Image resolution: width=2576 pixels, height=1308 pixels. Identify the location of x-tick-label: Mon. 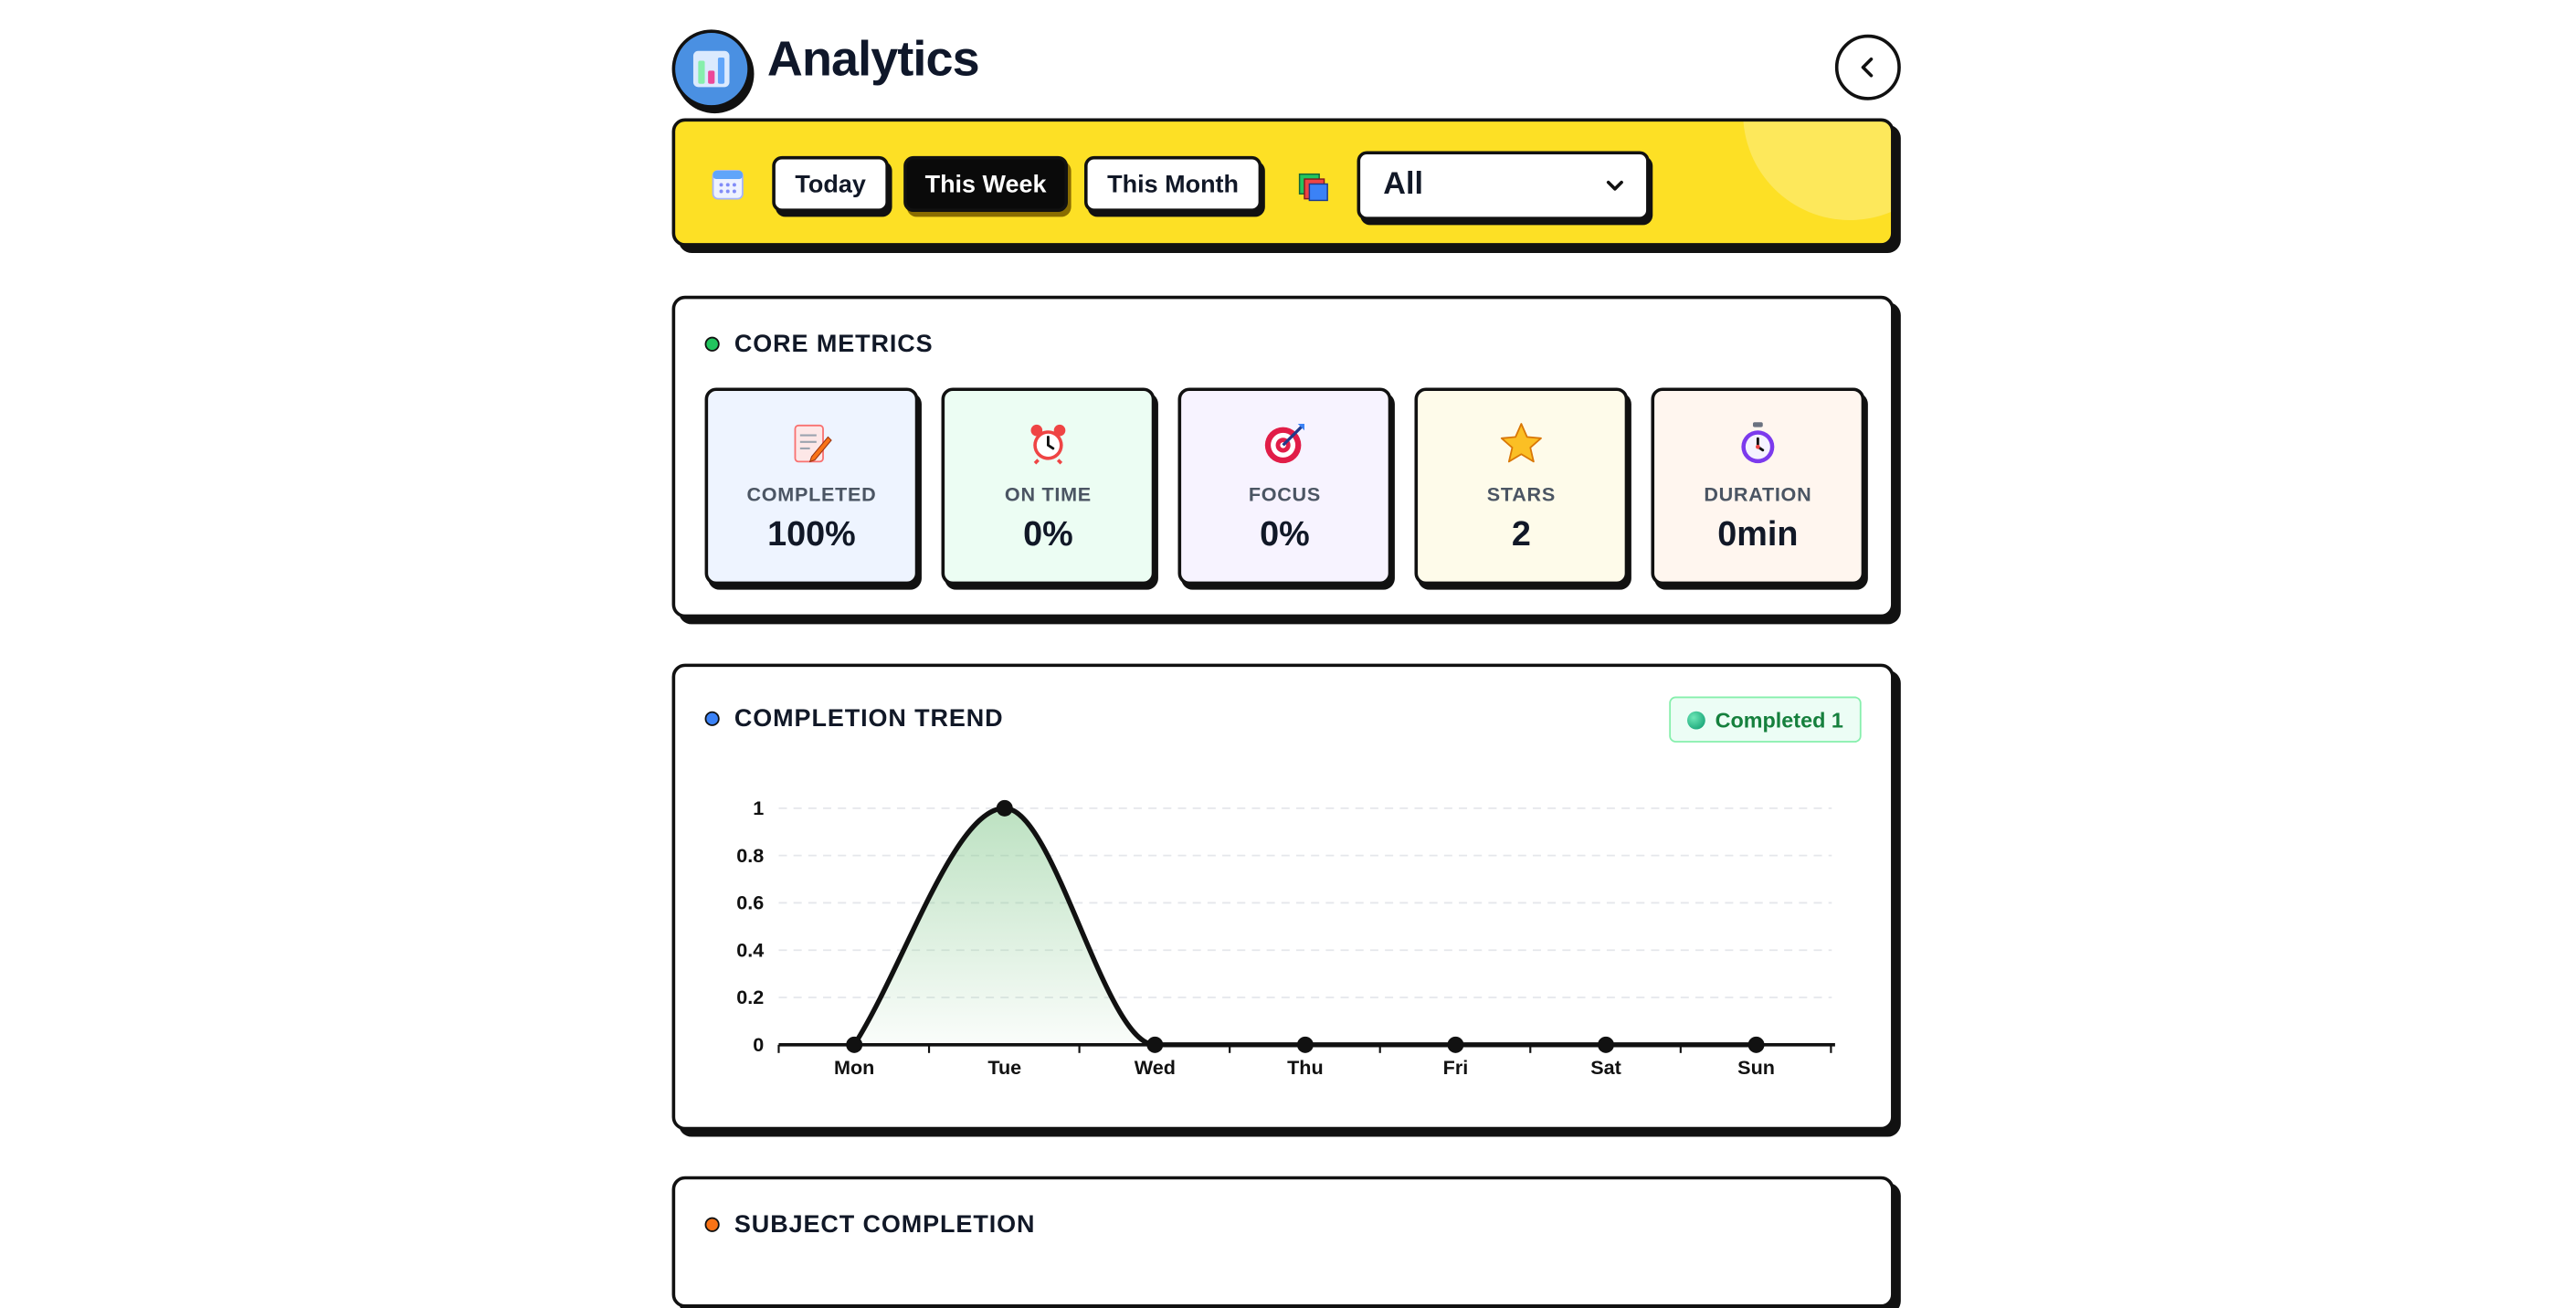
(854, 1067).